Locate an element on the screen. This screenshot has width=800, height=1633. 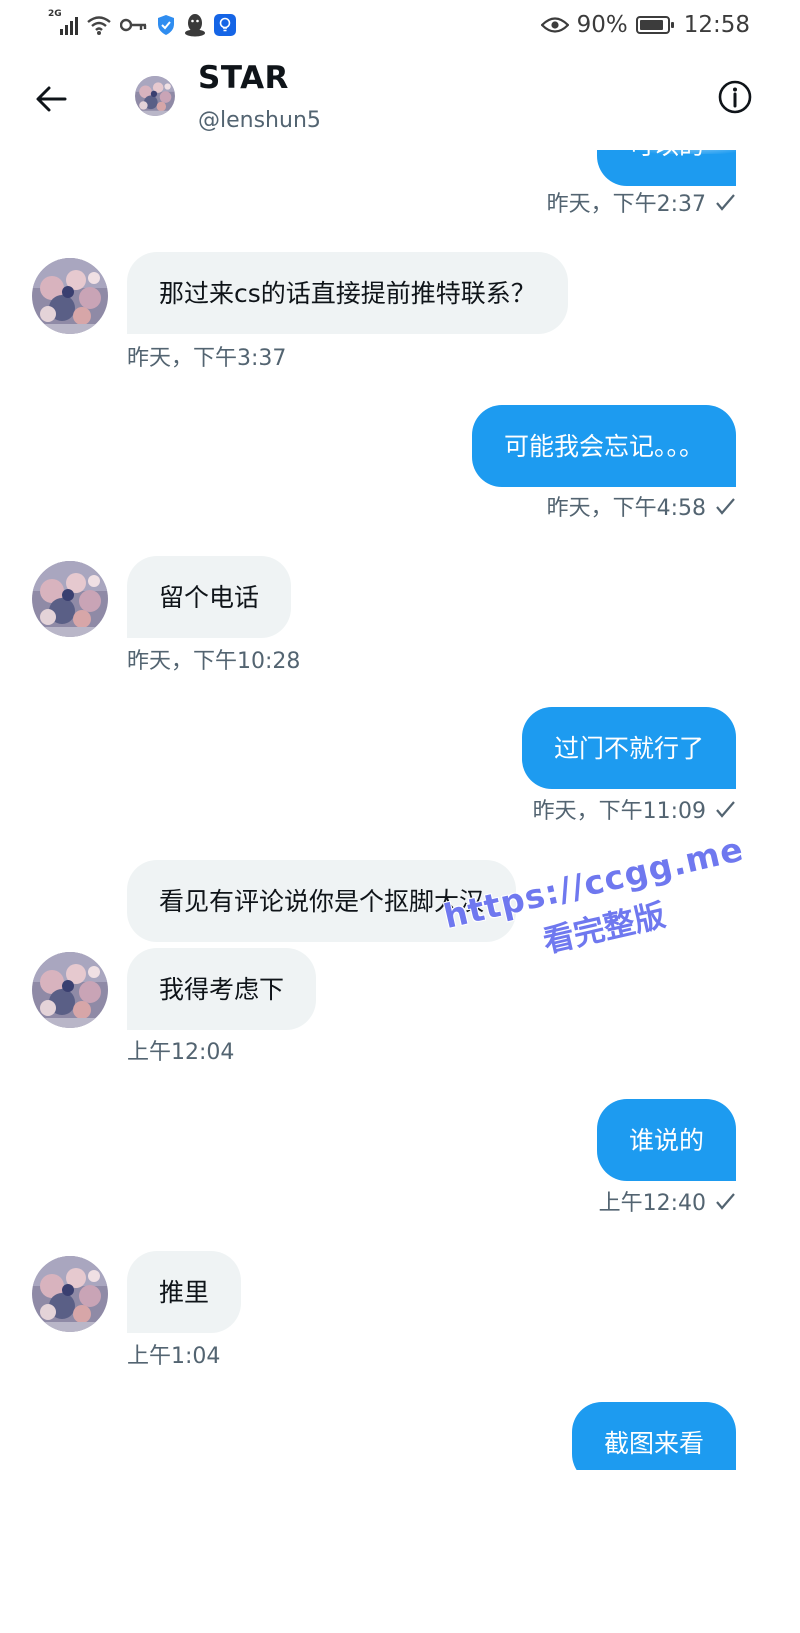
info-icon is located at coordinates (735, 97).